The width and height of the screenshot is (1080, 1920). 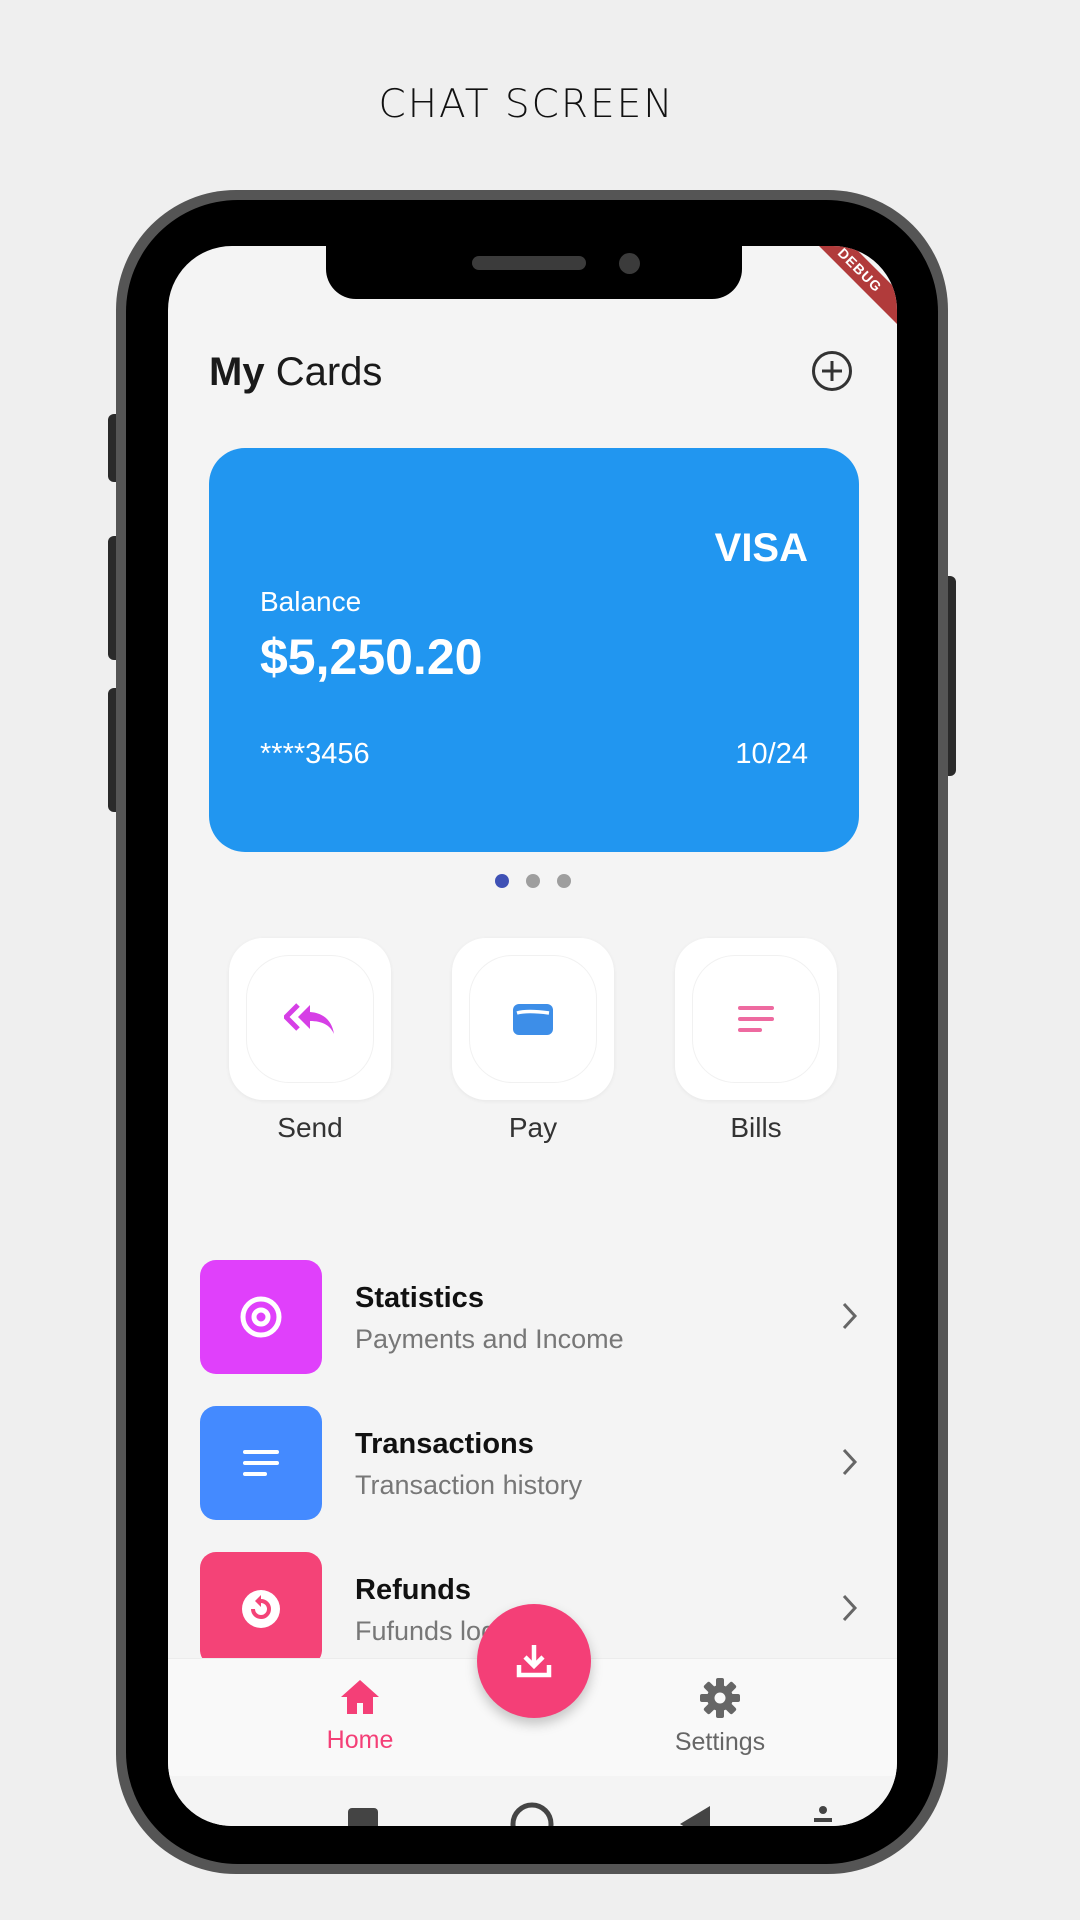 What do you see at coordinates (590, 1814) in the screenshot?
I see `android-nav-icons` at bounding box center [590, 1814].